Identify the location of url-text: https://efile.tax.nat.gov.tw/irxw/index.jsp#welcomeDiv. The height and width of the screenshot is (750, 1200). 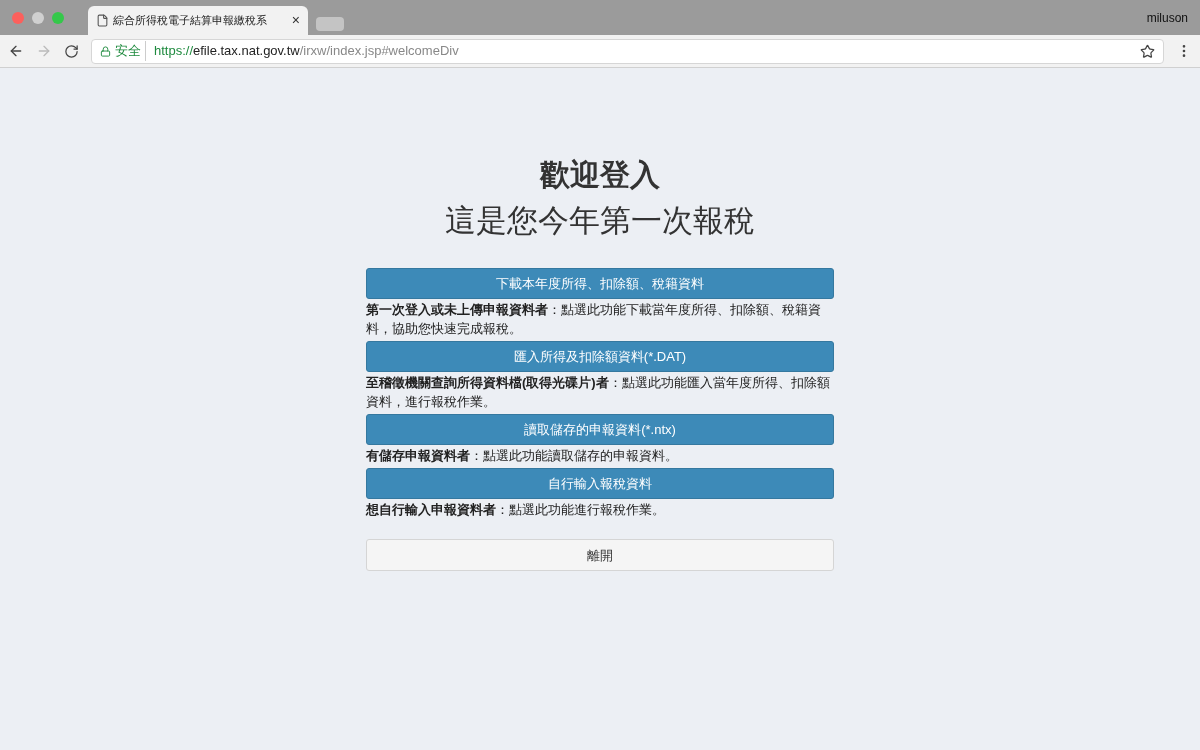
(306, 51).